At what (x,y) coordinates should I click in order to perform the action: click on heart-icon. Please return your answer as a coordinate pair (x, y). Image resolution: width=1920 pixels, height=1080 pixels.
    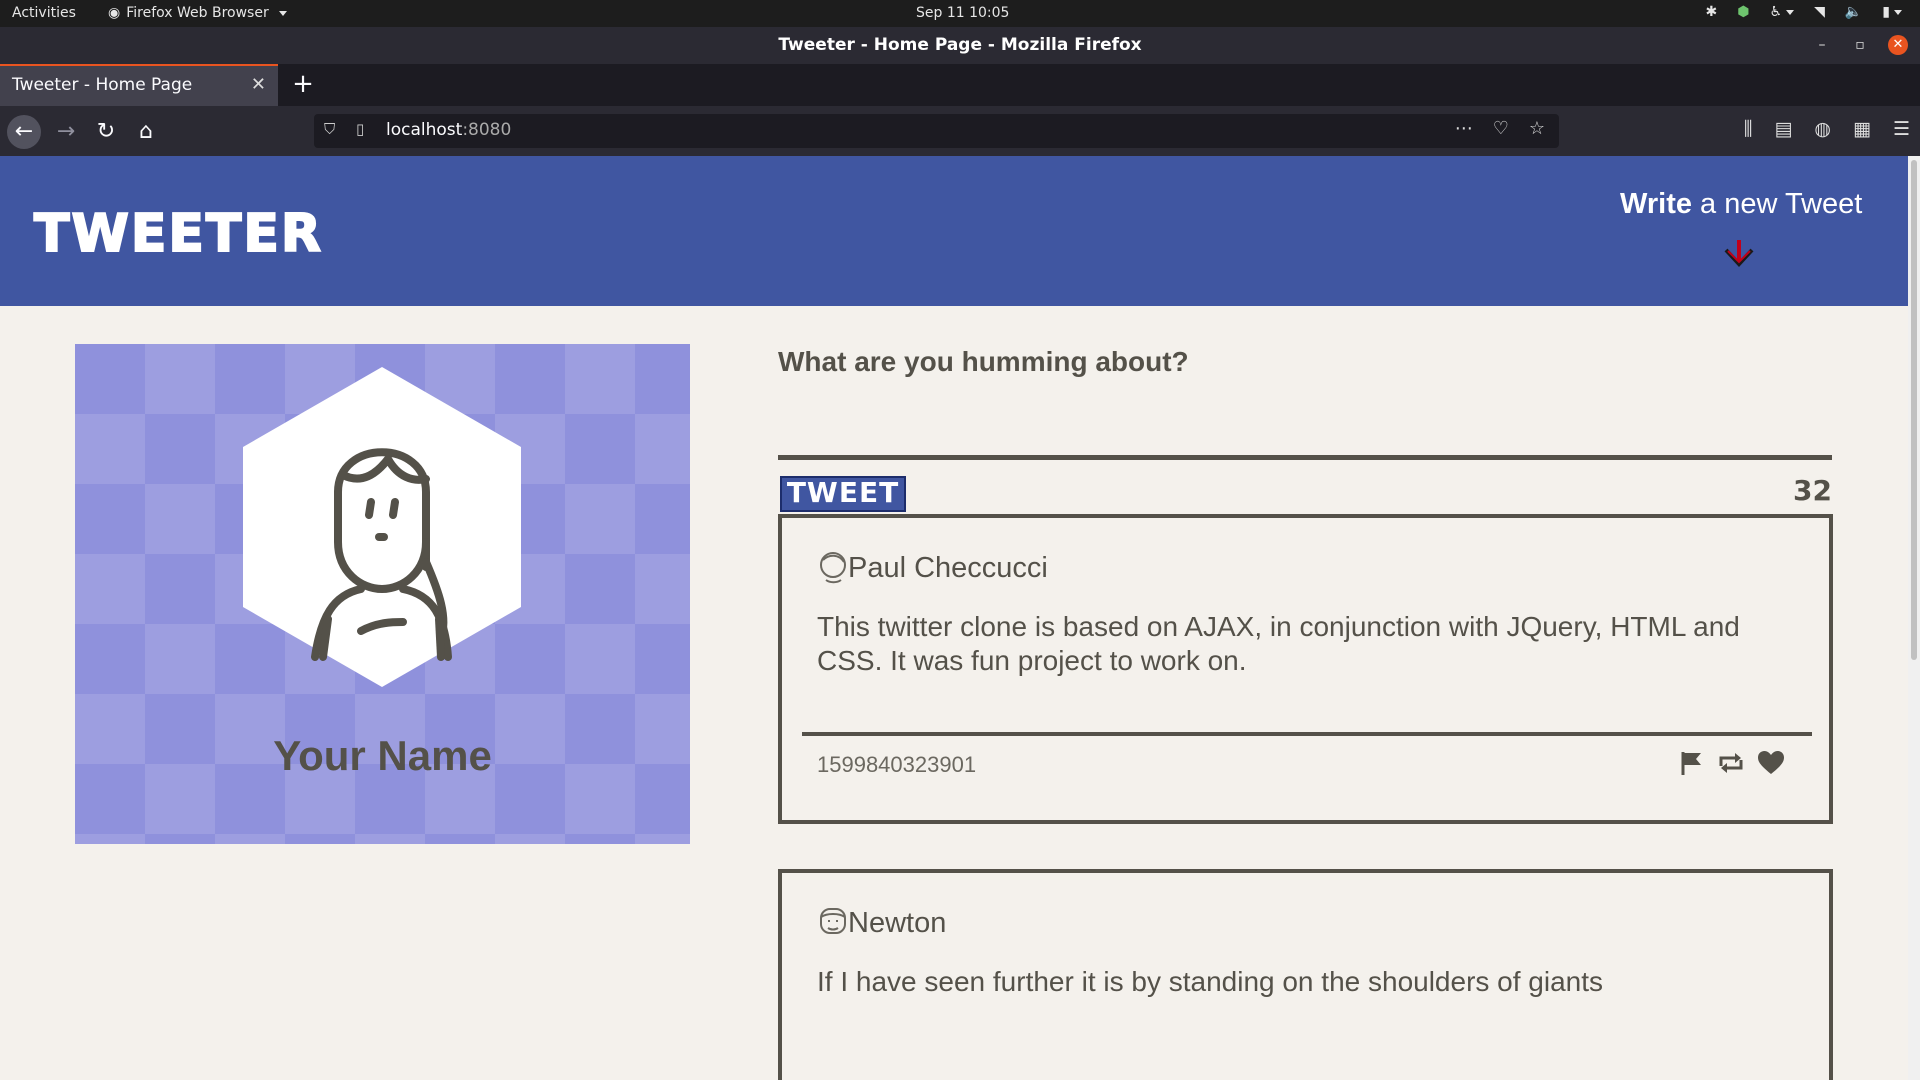
    Looking at the image, I should click on (1771, 763).